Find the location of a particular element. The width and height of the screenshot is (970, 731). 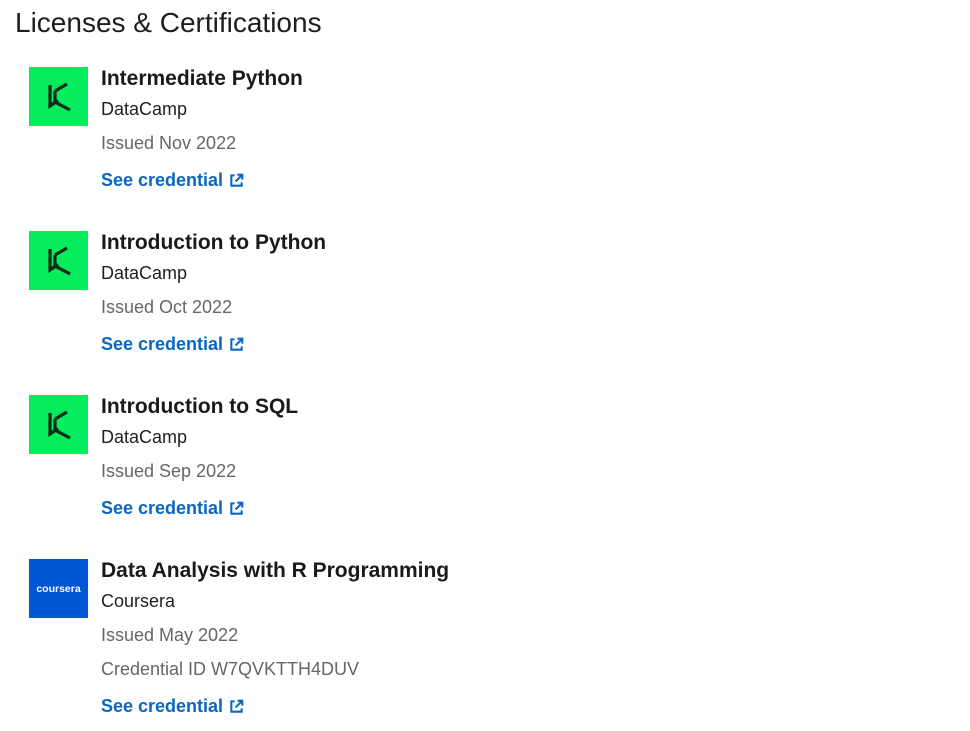

certification-issuer: Coursera is located at coordinates (138, 601).